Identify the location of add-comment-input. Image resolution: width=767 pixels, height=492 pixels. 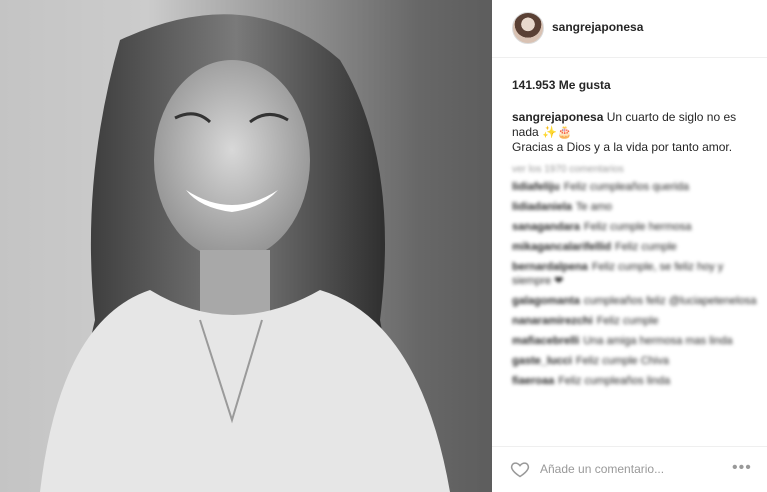
(627, 469).